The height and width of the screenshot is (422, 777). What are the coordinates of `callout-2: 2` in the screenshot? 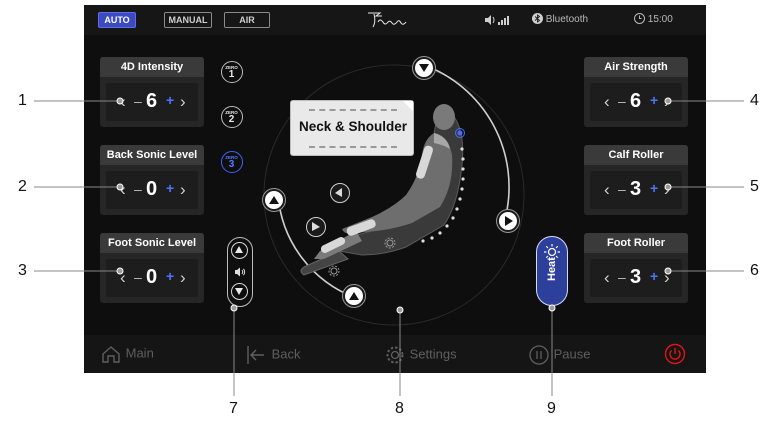 It's located at (22, 186).